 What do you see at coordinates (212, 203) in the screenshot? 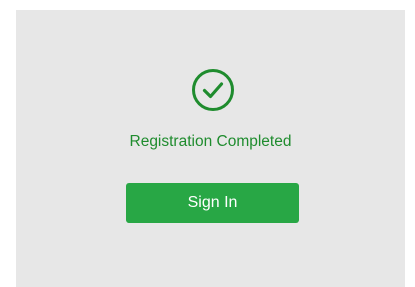
I see `sign-in-button: Sign In` at bounding box center [212, 203].